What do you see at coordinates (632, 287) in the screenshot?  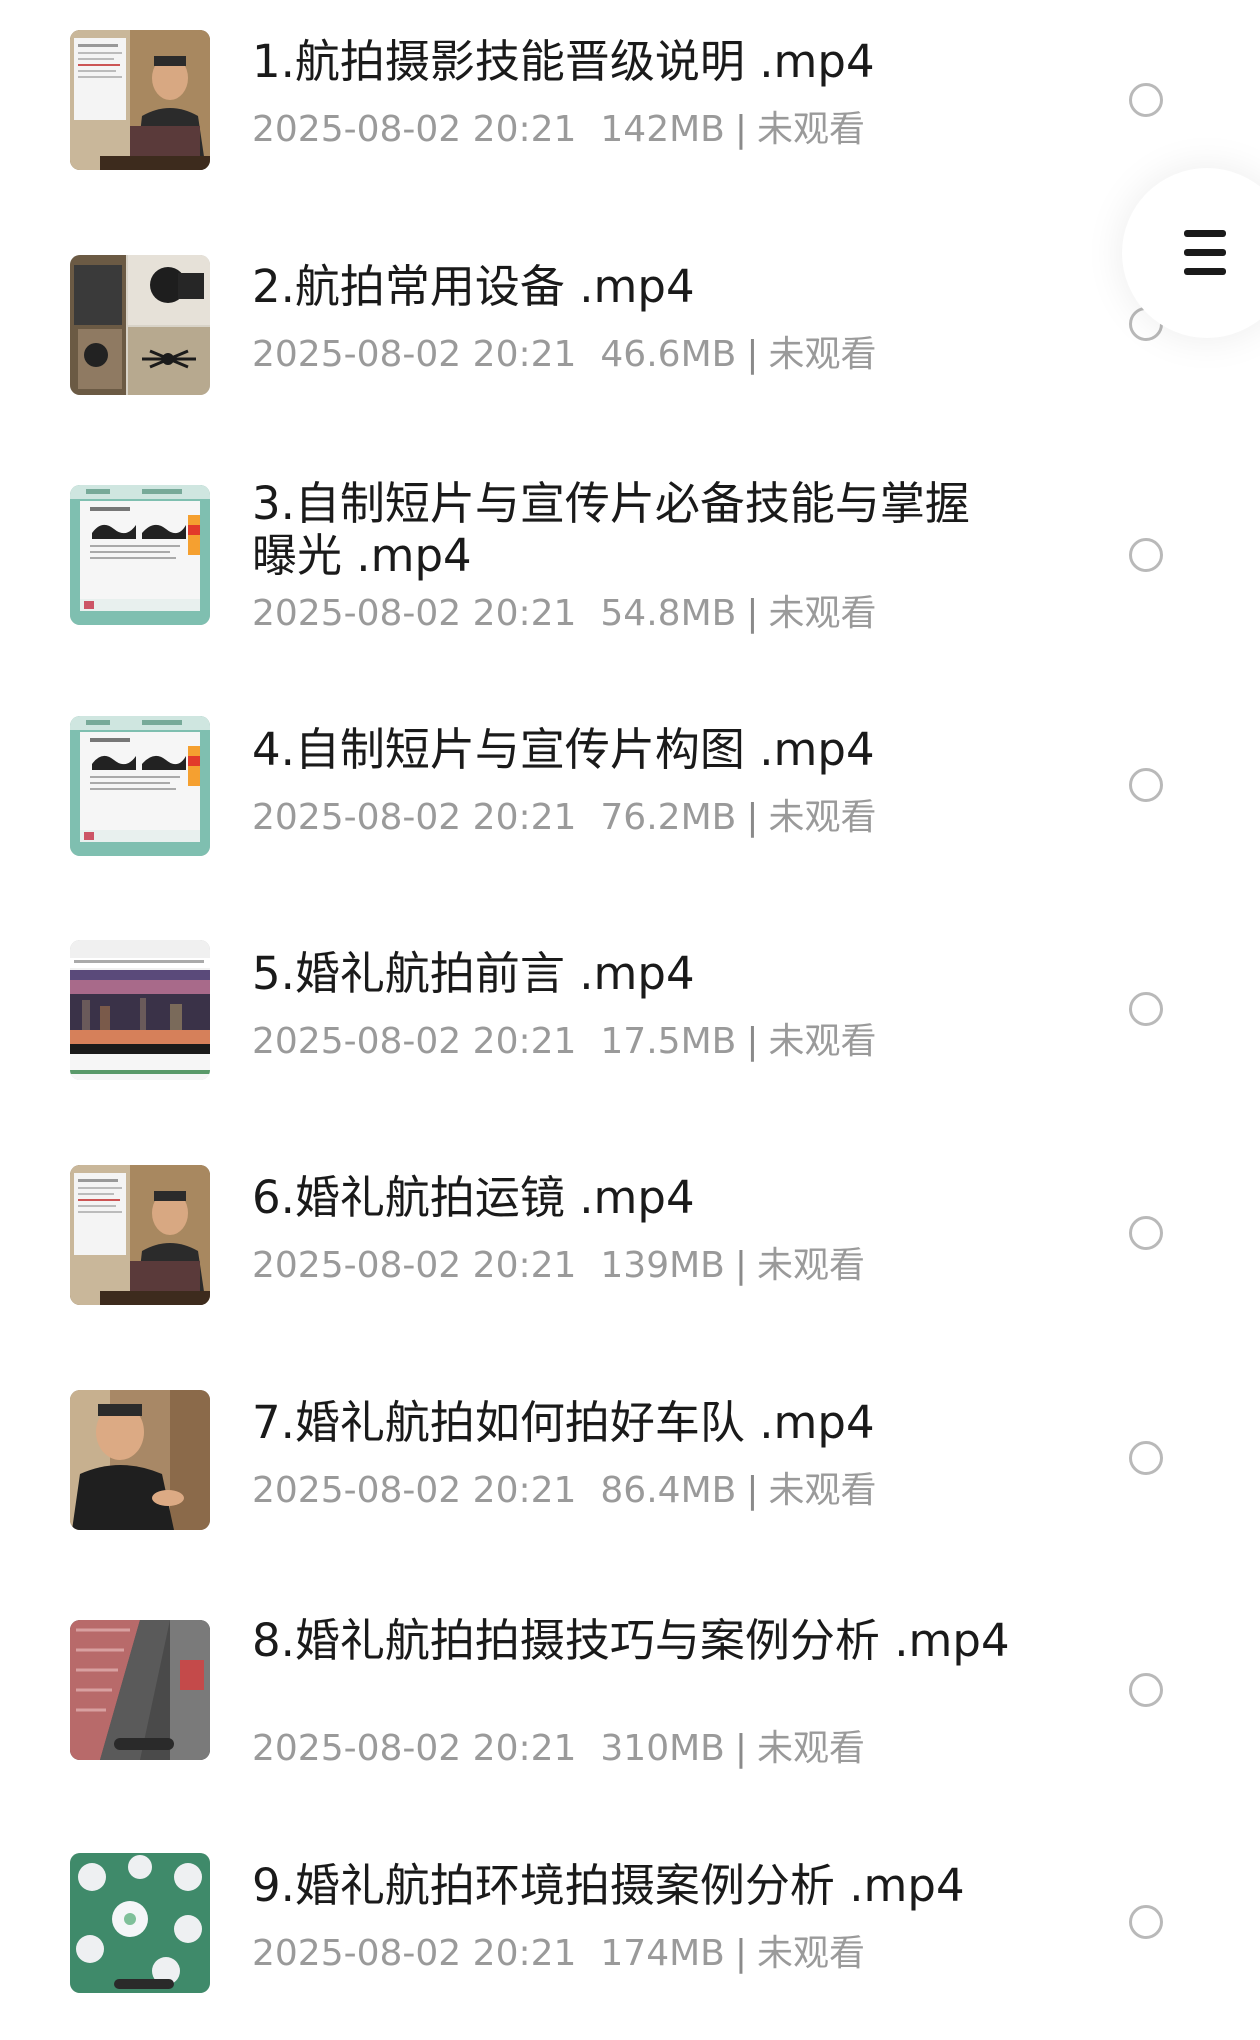 I see `file-title: 2.航拍常用设备 .mp4` at bounding box center [632, 287].